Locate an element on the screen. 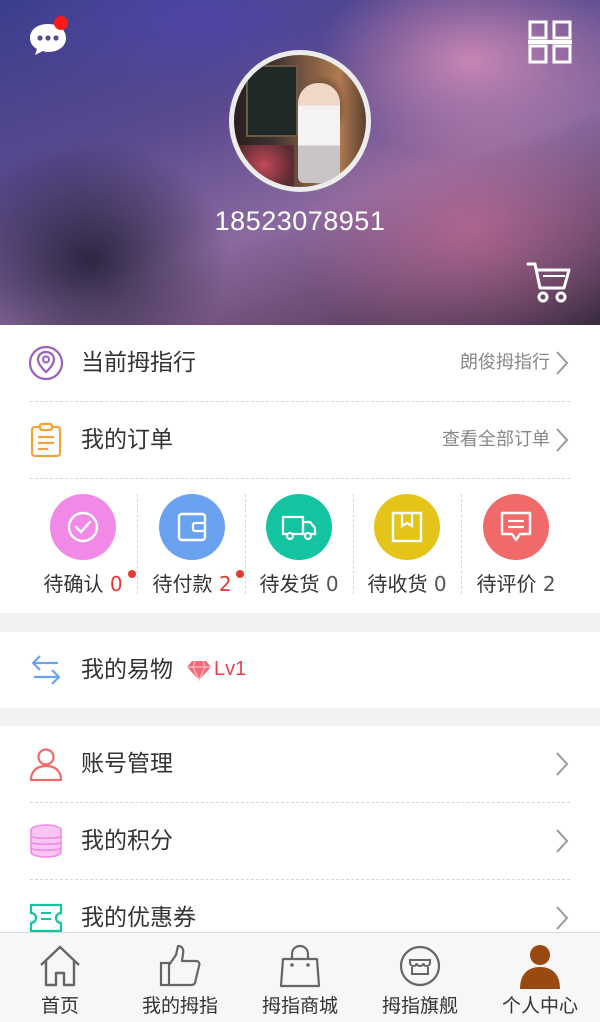  nav-mall: 拇指商城 is located at coordinates (300, 977).